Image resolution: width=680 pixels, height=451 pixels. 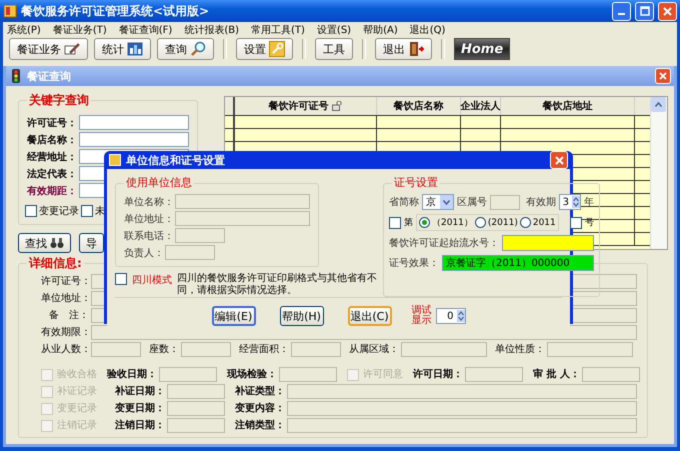 I want to click on field-label: 许可日期：, so click(x=438, y=375).